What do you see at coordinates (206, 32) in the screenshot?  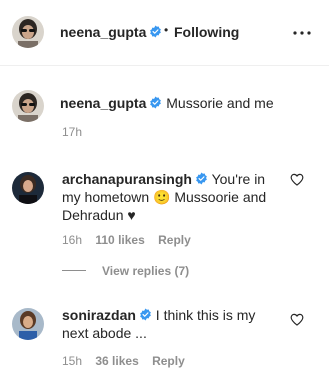 I see `following-button: Following` at bounding box center [206, 32].